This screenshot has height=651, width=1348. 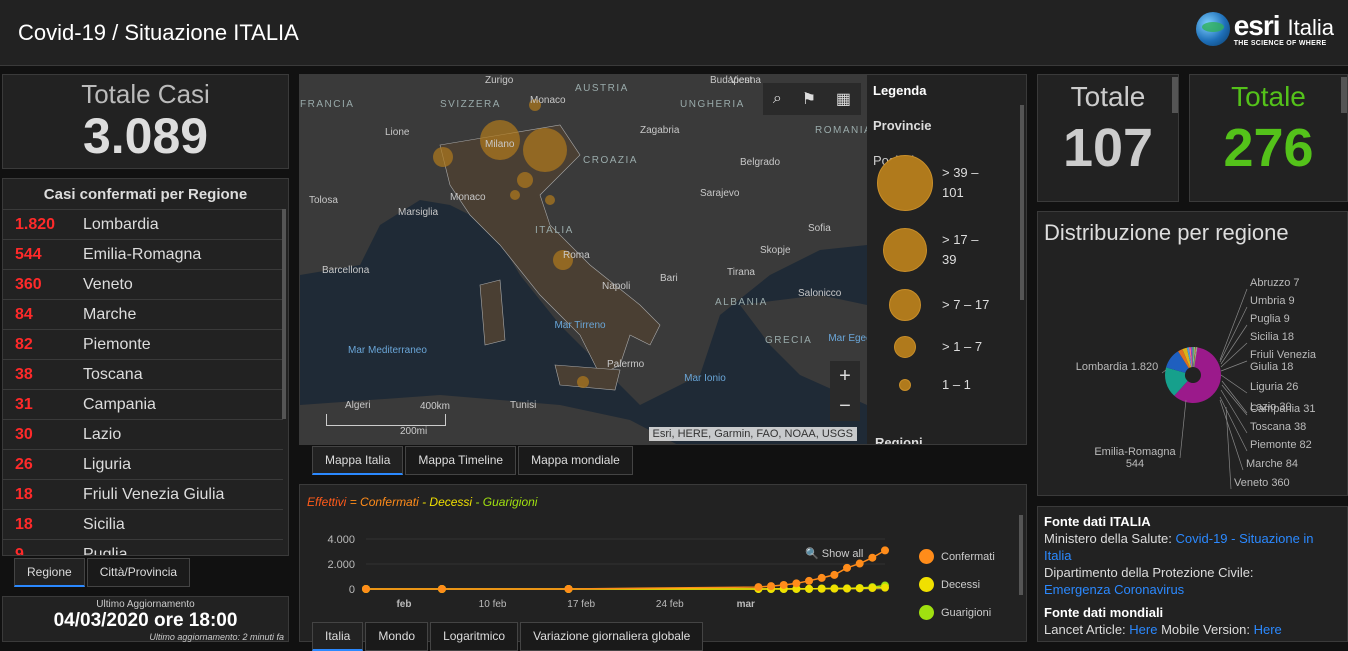 What do you see at coordinates (670, 604) in the screenshot?
I see `chart-x-tick: 24 feb` at bounding box center [670, 604].